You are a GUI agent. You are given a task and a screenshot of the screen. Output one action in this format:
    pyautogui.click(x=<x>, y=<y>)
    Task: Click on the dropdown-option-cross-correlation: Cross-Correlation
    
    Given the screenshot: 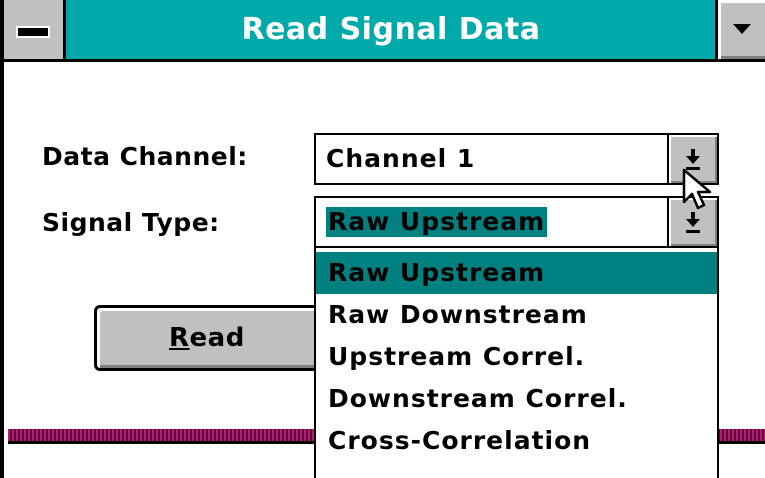 What is the action you would take?
    pyautogui.click(x=516, y=441)
    